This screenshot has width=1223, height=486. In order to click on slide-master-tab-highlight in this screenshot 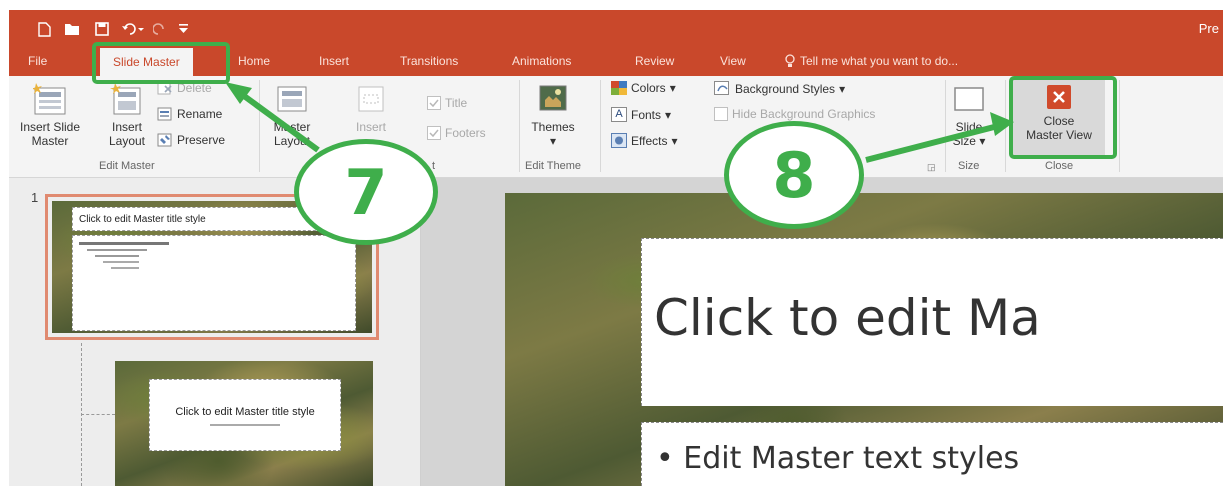, I will do `click(161, 63)`.